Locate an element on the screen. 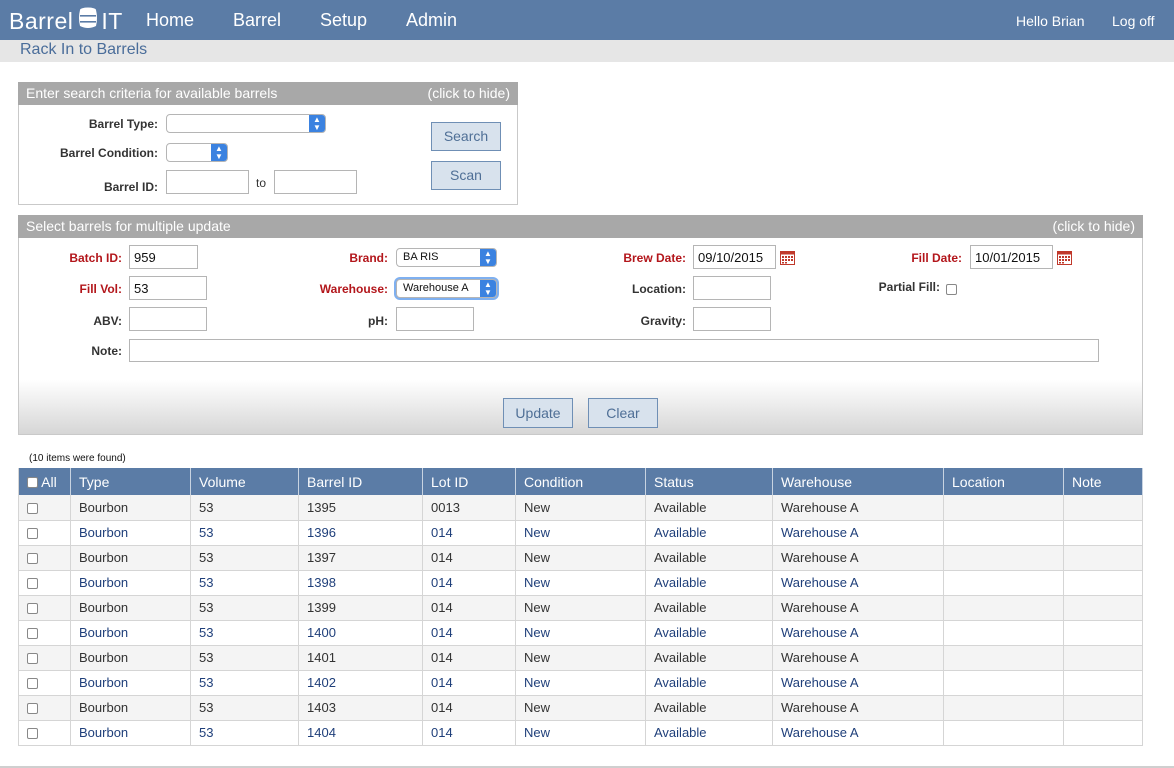 The height and width of the screenshot is (768, 1174). note-input is located at coordinates (614, 350).